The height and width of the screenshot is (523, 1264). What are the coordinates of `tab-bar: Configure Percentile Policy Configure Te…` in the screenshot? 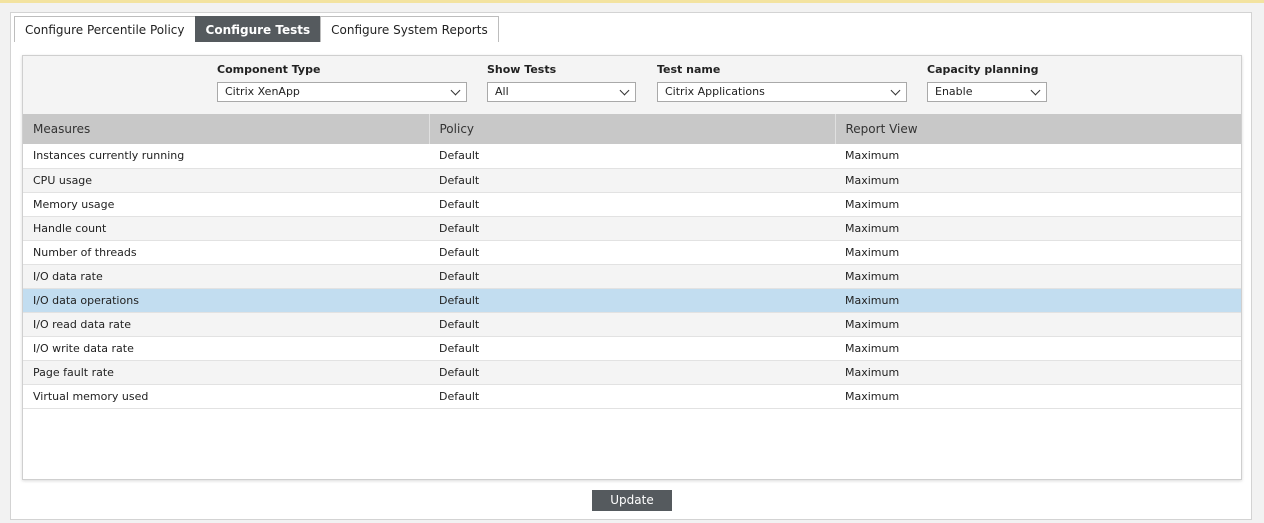 It's located at (256, 29).